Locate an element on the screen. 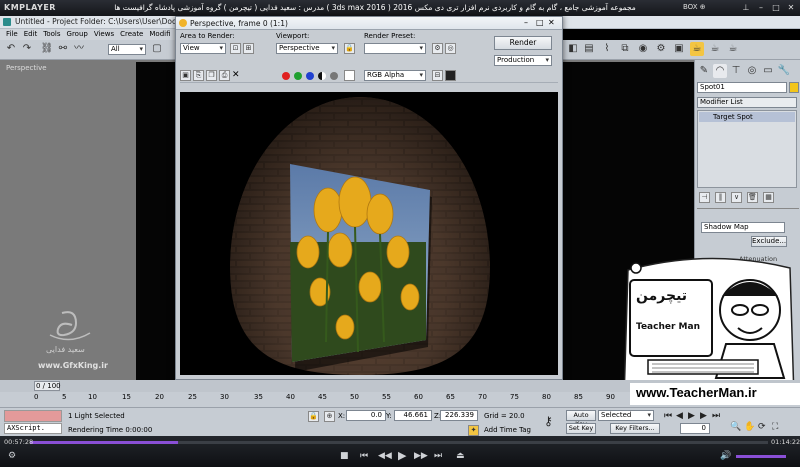 Image resolution: width=800 pixels, height=467 pixels. layer-icon: ◧ is located at coordinates (573, 49).